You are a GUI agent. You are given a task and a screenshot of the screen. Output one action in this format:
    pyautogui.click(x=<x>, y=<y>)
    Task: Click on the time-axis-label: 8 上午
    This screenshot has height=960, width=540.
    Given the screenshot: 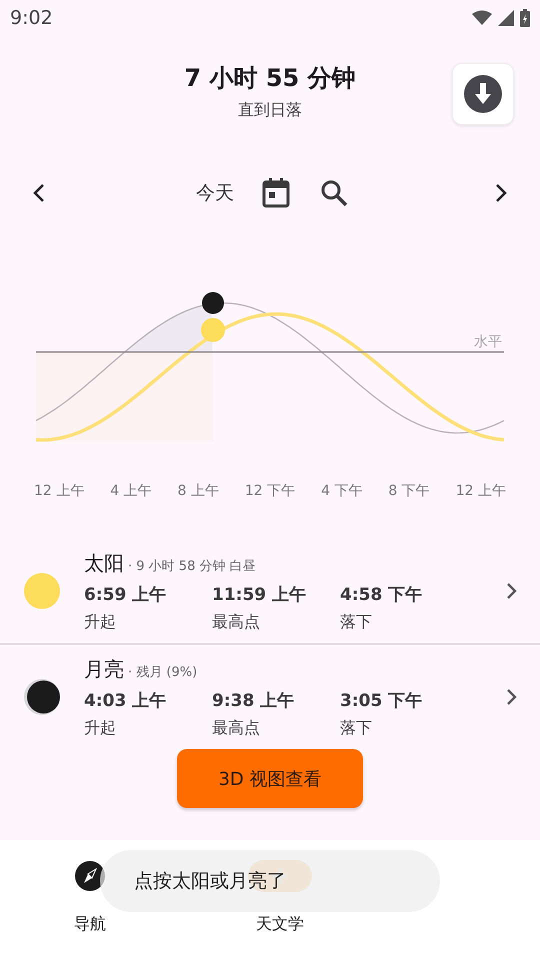 What is the action you would take?
    pyautogui.click(x=198, y=491)
    